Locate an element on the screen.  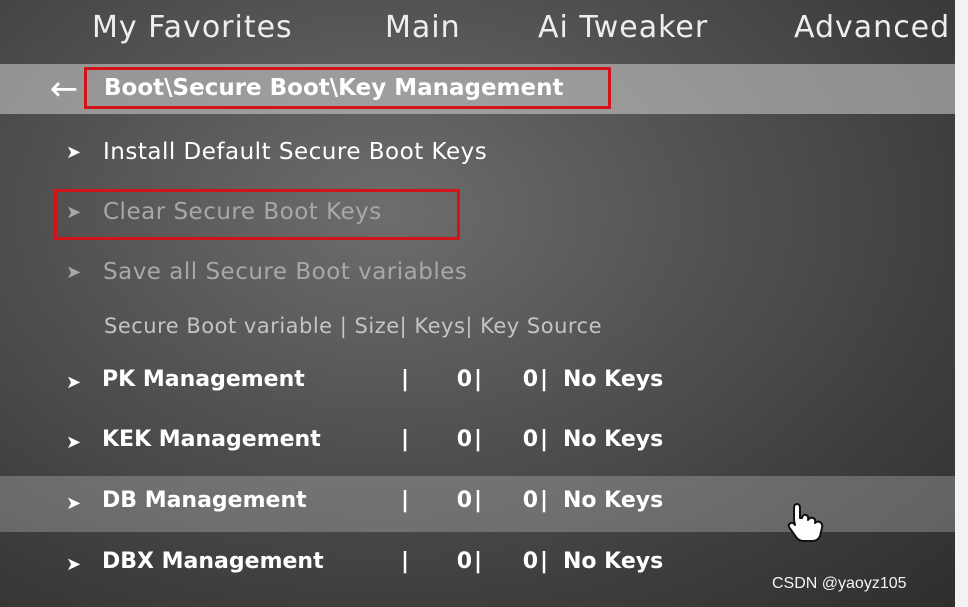
right-edge-strip is located at coordinates (961, 303).